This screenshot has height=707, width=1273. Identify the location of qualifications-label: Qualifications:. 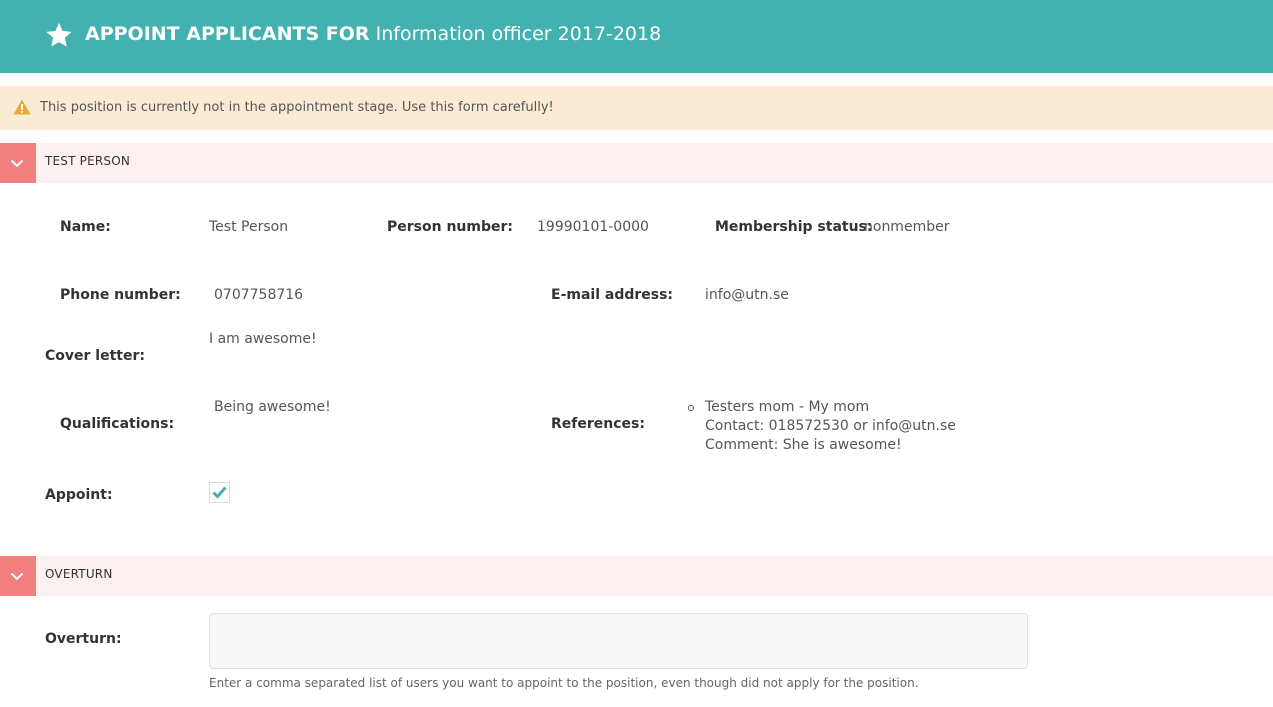
(117, 424).